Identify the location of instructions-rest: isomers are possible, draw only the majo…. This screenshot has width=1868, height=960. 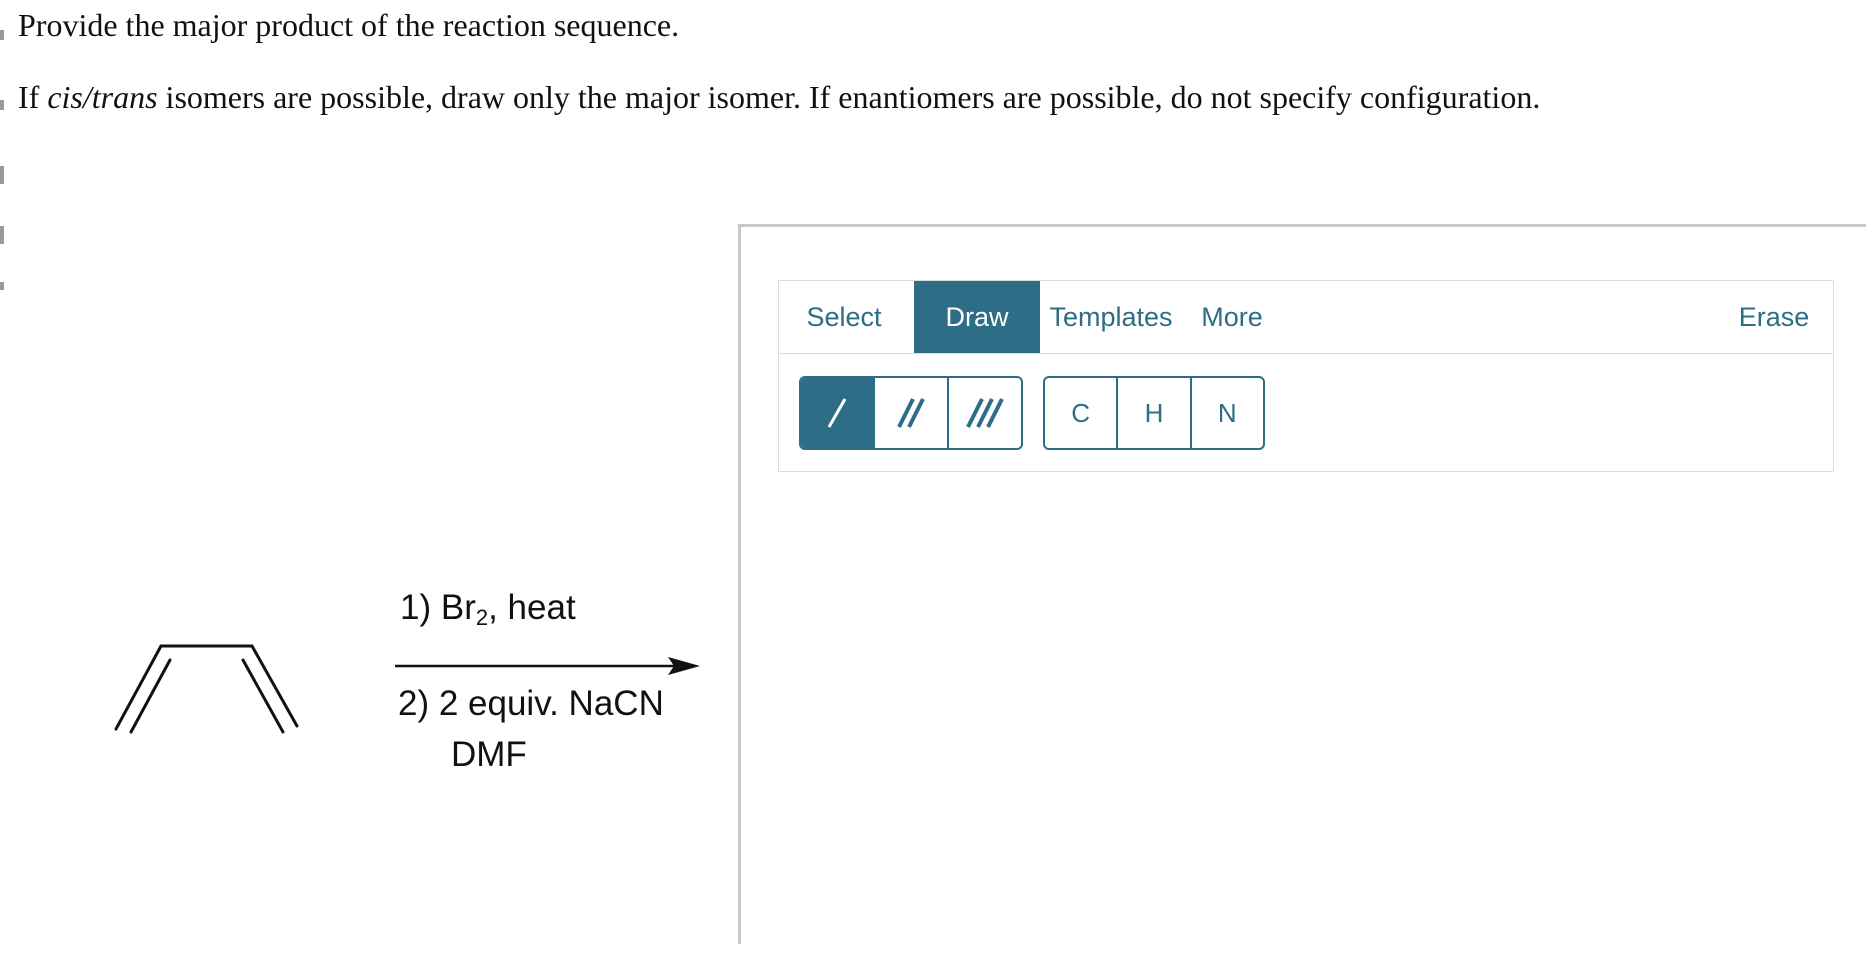
(849, 97).